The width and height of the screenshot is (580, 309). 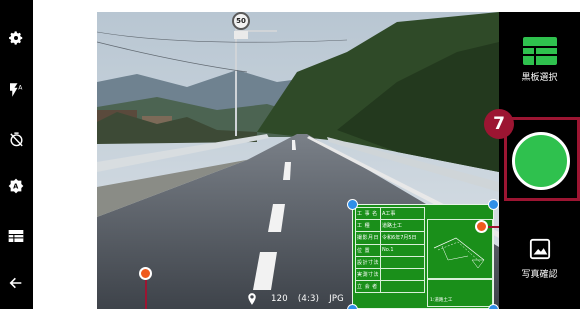 I want to click on resolution-text: 120, so click(x=279, y=299).